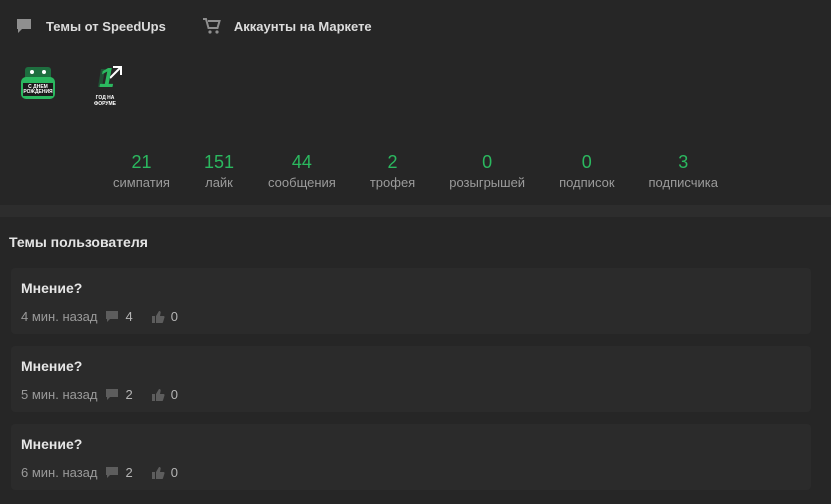 Image resolution: width=831 pixels, height=504 pixels. Describe the element at coordinates (415, 26) in the screenshot. I see `top-links: Темы от SpeedUps Аккаунты на Маркете` at that location.